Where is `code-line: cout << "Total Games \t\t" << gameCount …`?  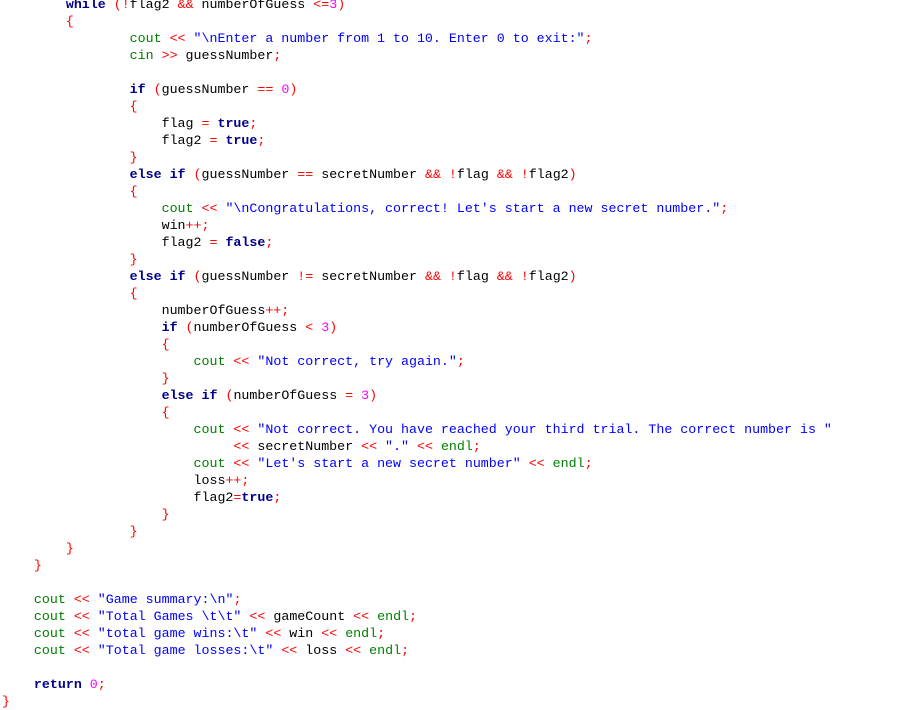 code-line: cout << "Total Games \t\t" << gameCount … is located at coordinates (417, 616).